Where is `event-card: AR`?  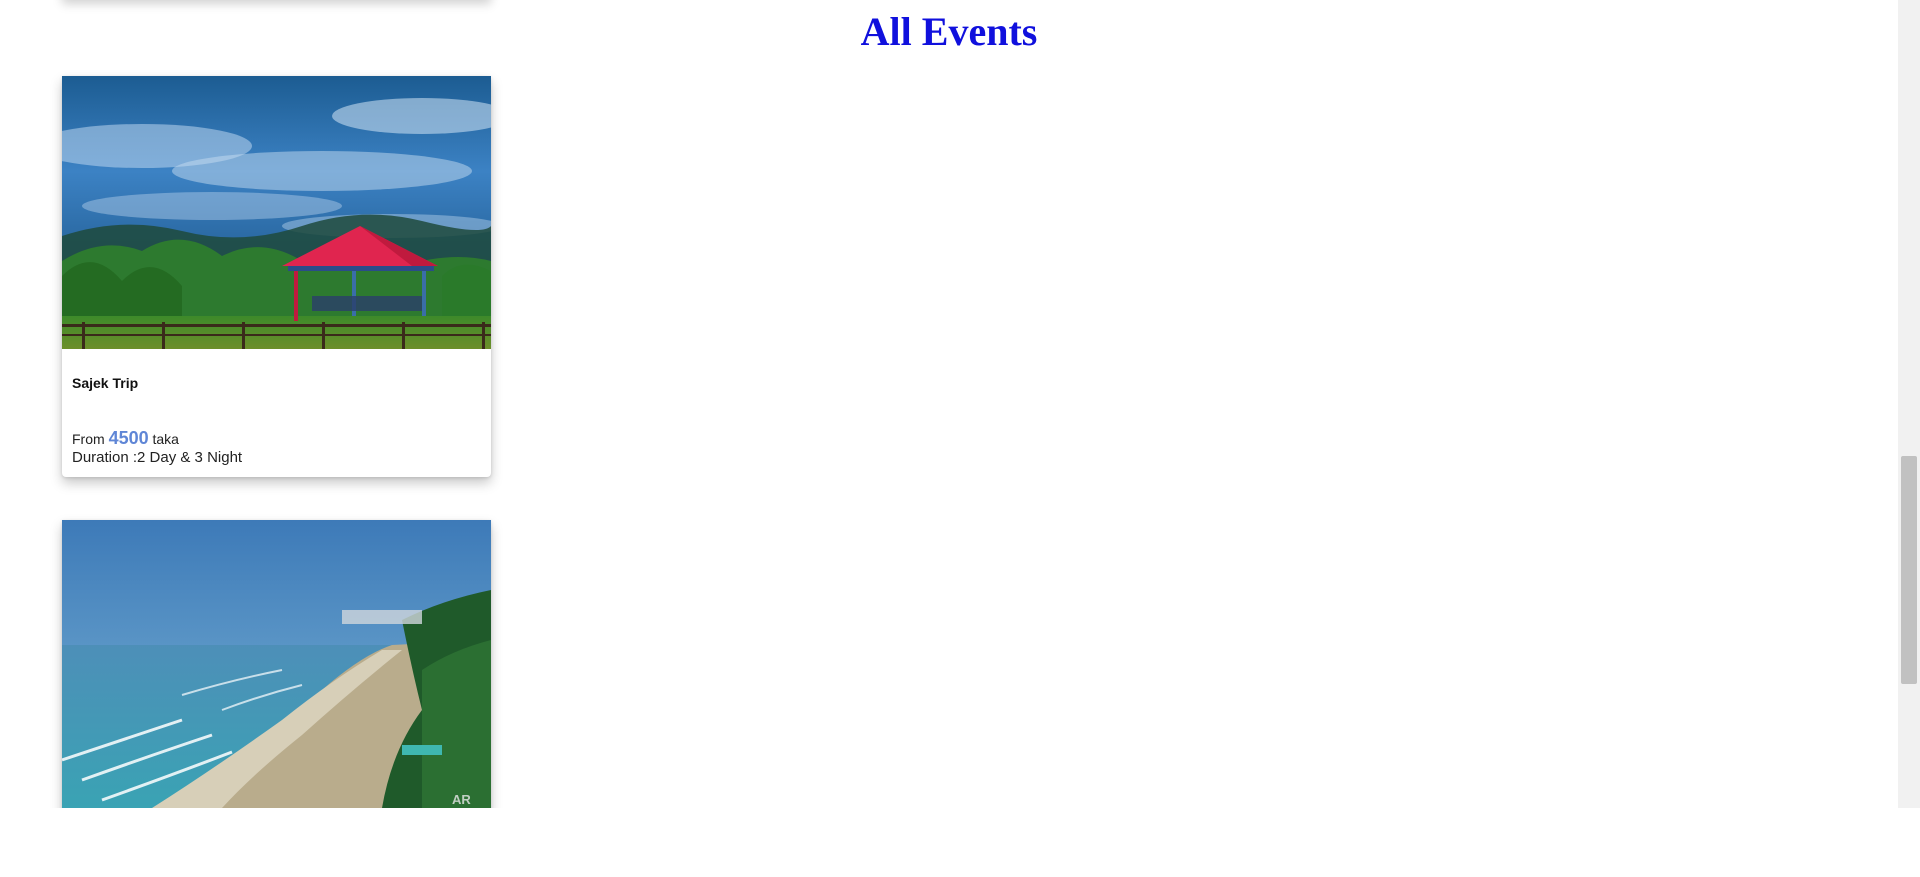 event-card: AR is located at coordinates (276, 664).